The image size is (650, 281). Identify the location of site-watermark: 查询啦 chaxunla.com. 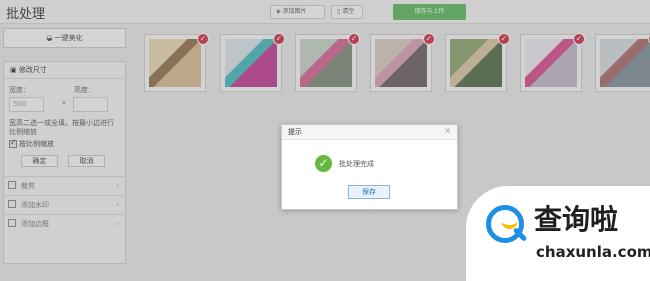
(558, 233).